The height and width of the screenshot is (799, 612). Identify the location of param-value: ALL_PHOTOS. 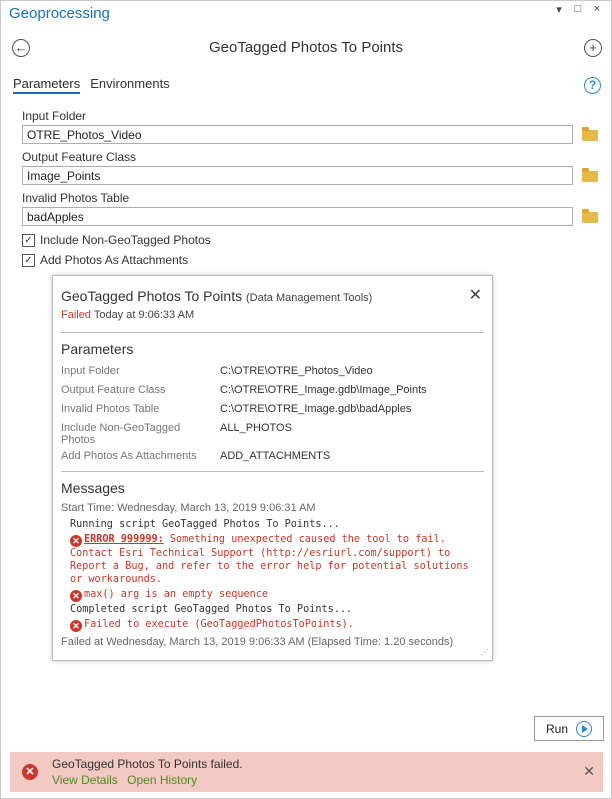
(256, 428).